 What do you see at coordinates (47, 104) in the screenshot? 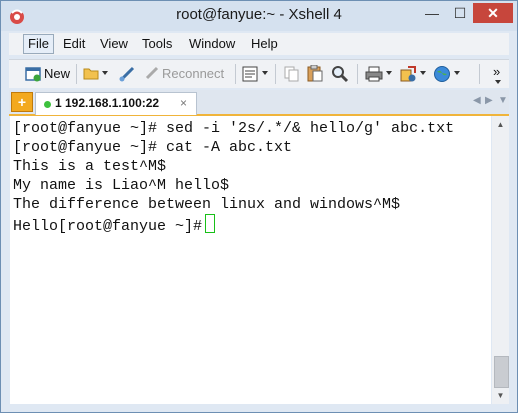
I see `connection-status-icon` at bounding box center [47, 104].